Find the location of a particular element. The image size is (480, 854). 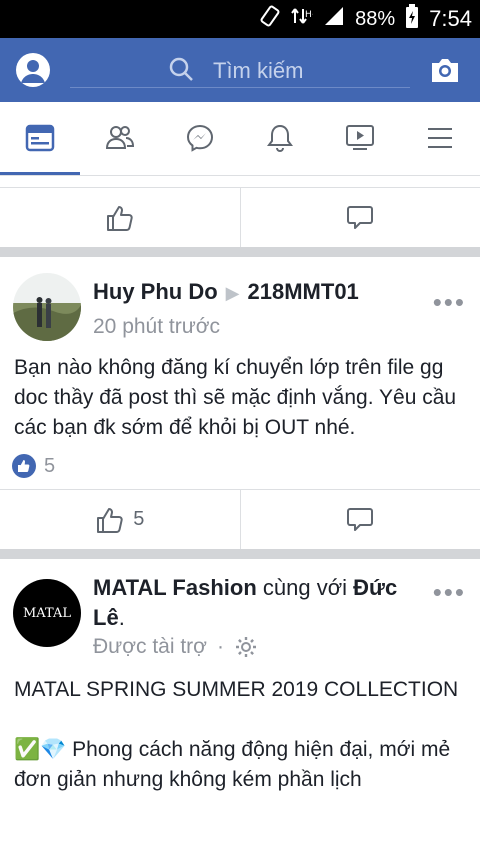

gear-icon is located at coordinates (246, 647).